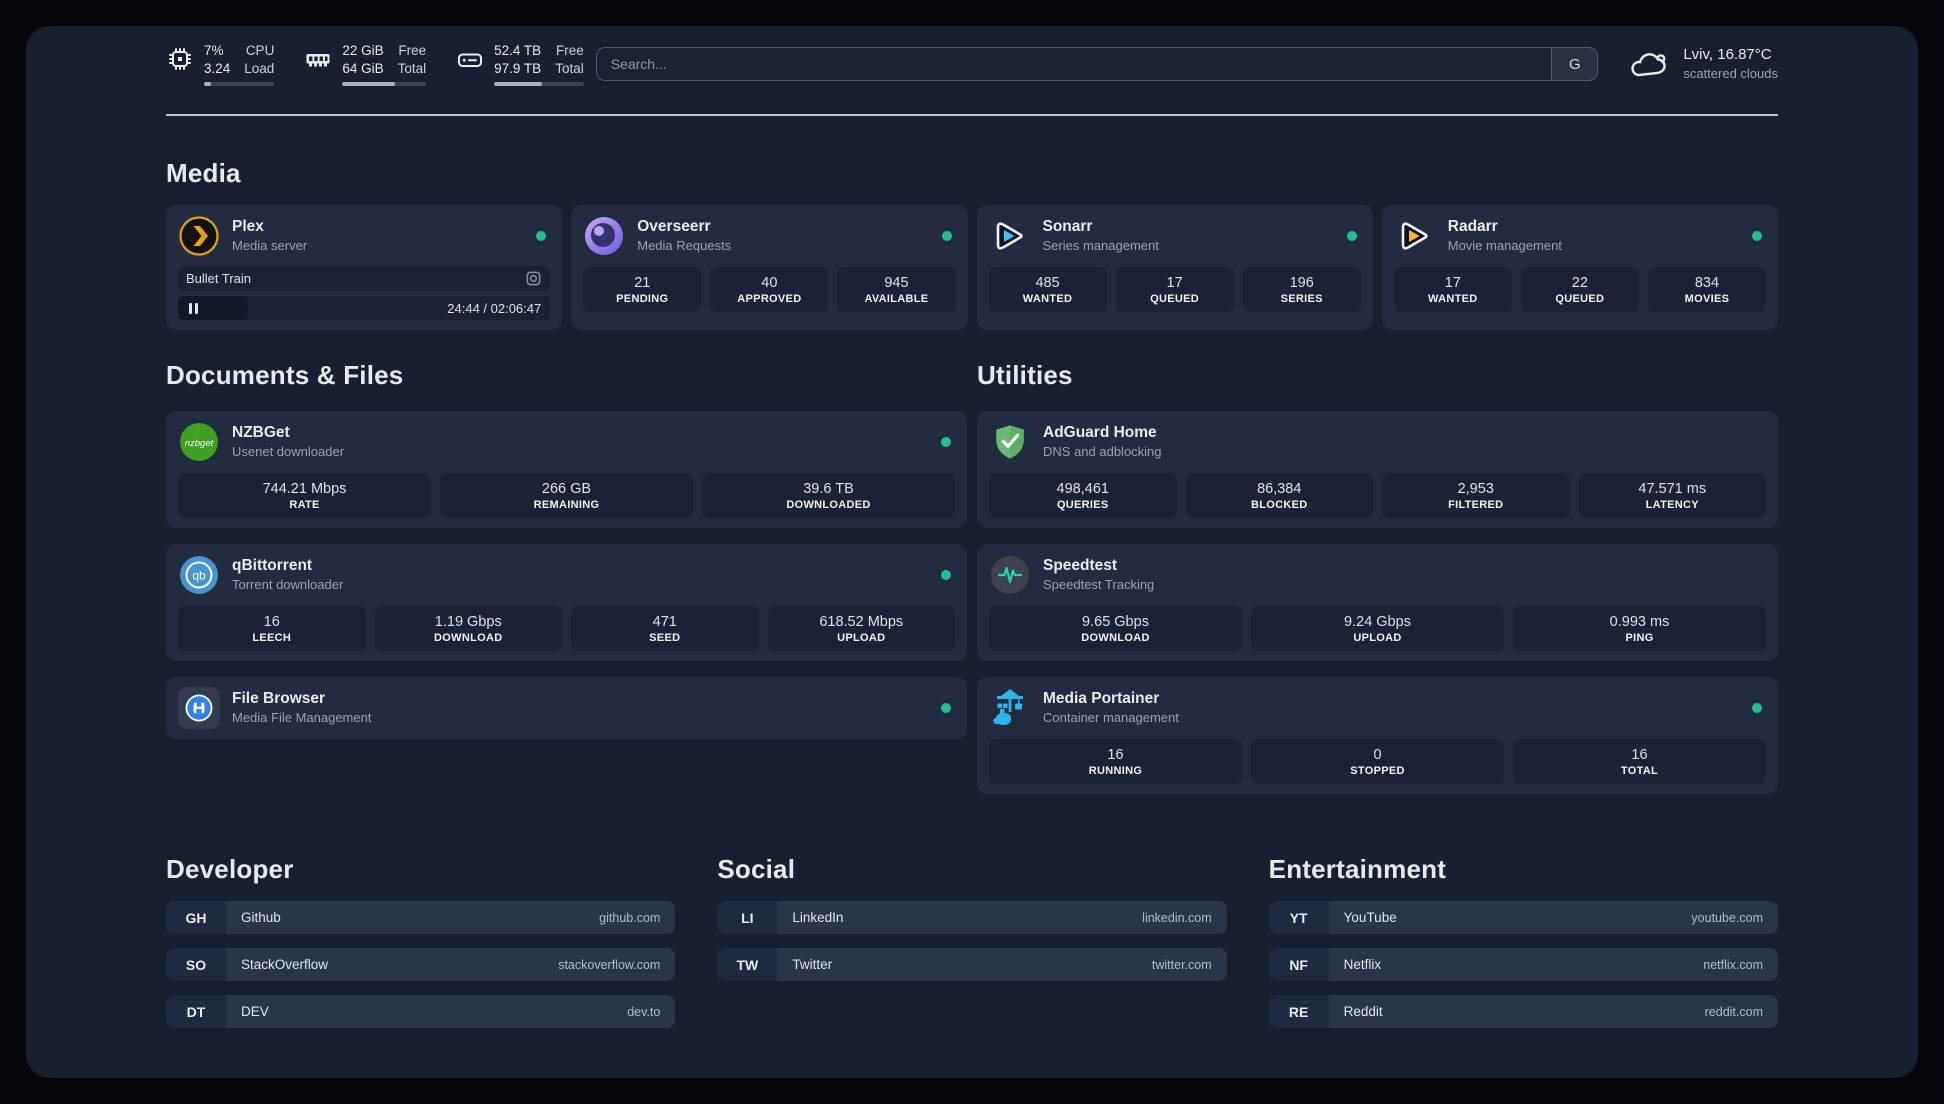 Image resolution: width=1944 pixels, height=1104 pixels. What do you see at coordinates (1523, 964) in the screenshot?
I see `bookmark-netflix: NF Netflix netflix.com` at bounding box center [1523, 964].